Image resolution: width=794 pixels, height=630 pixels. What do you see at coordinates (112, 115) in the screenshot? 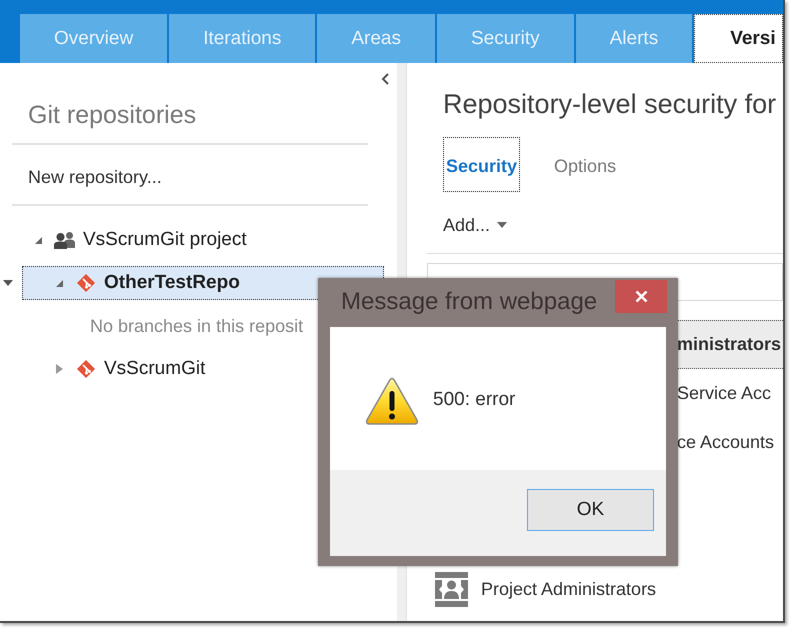
I see `panel-title: Git repositories` at bounding box center [112, 115].